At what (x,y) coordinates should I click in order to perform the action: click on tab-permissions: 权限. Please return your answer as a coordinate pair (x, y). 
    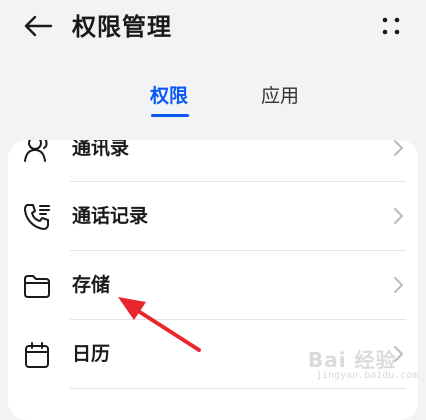
    Looking at the image, I should click on (169, 96).